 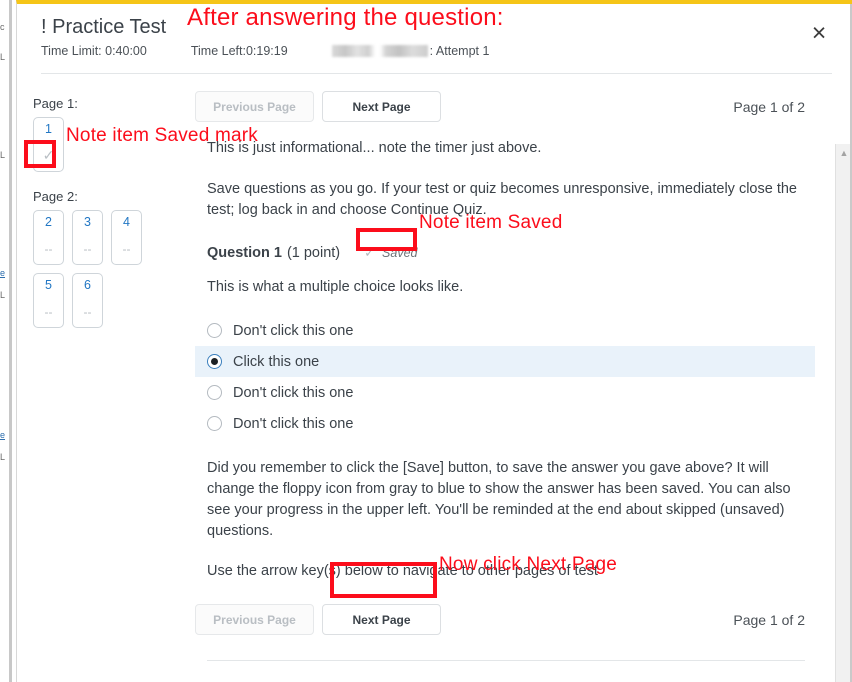 I want to click on background-fragment: c, so click(x=2, y=27).